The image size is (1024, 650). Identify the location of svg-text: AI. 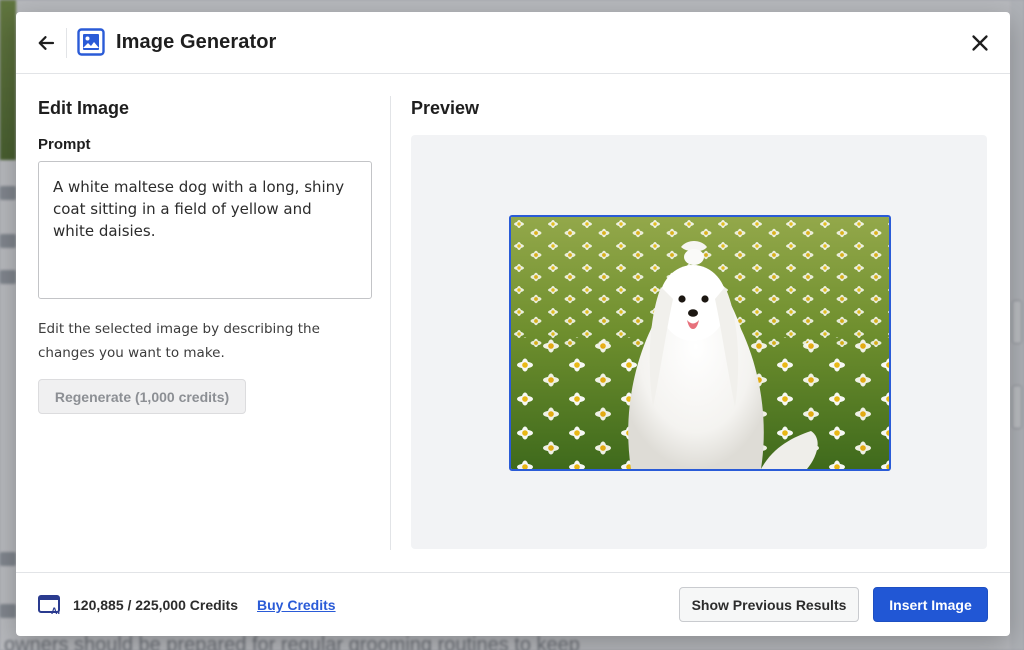
(55, 611).